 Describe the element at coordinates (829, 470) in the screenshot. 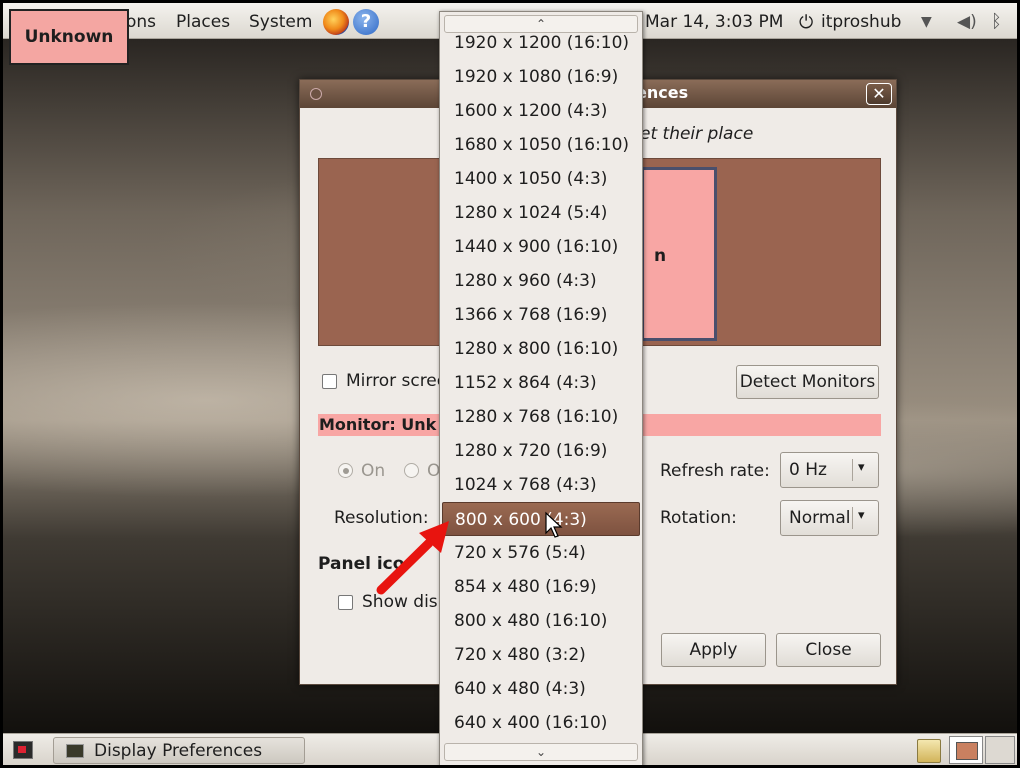

I see `refresh-rate-select: 0 Hz ▾` at that location.